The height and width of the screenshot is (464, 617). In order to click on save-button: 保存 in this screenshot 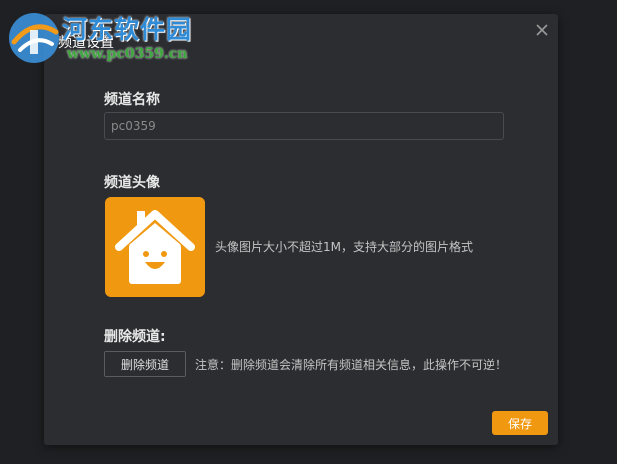, I will do `click(520, 423)`.